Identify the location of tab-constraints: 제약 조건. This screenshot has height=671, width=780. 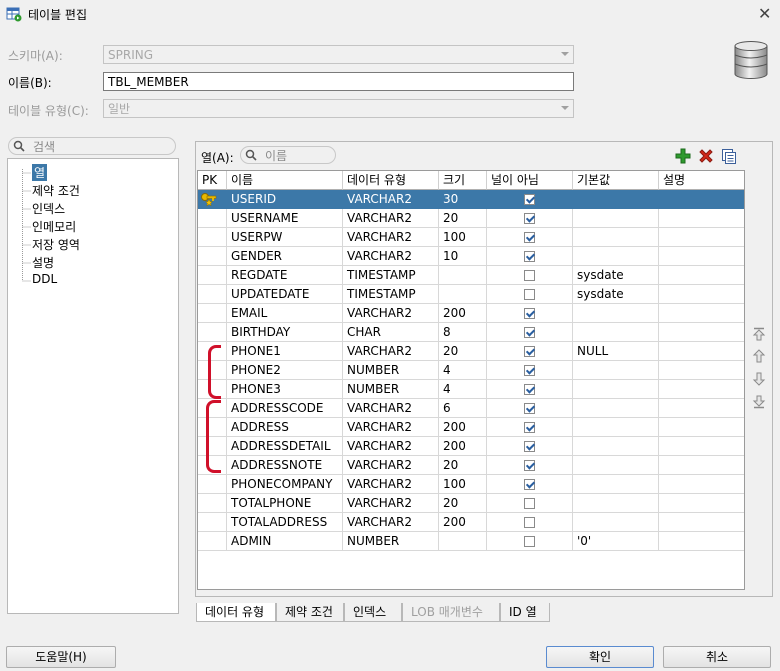
(310, 612).